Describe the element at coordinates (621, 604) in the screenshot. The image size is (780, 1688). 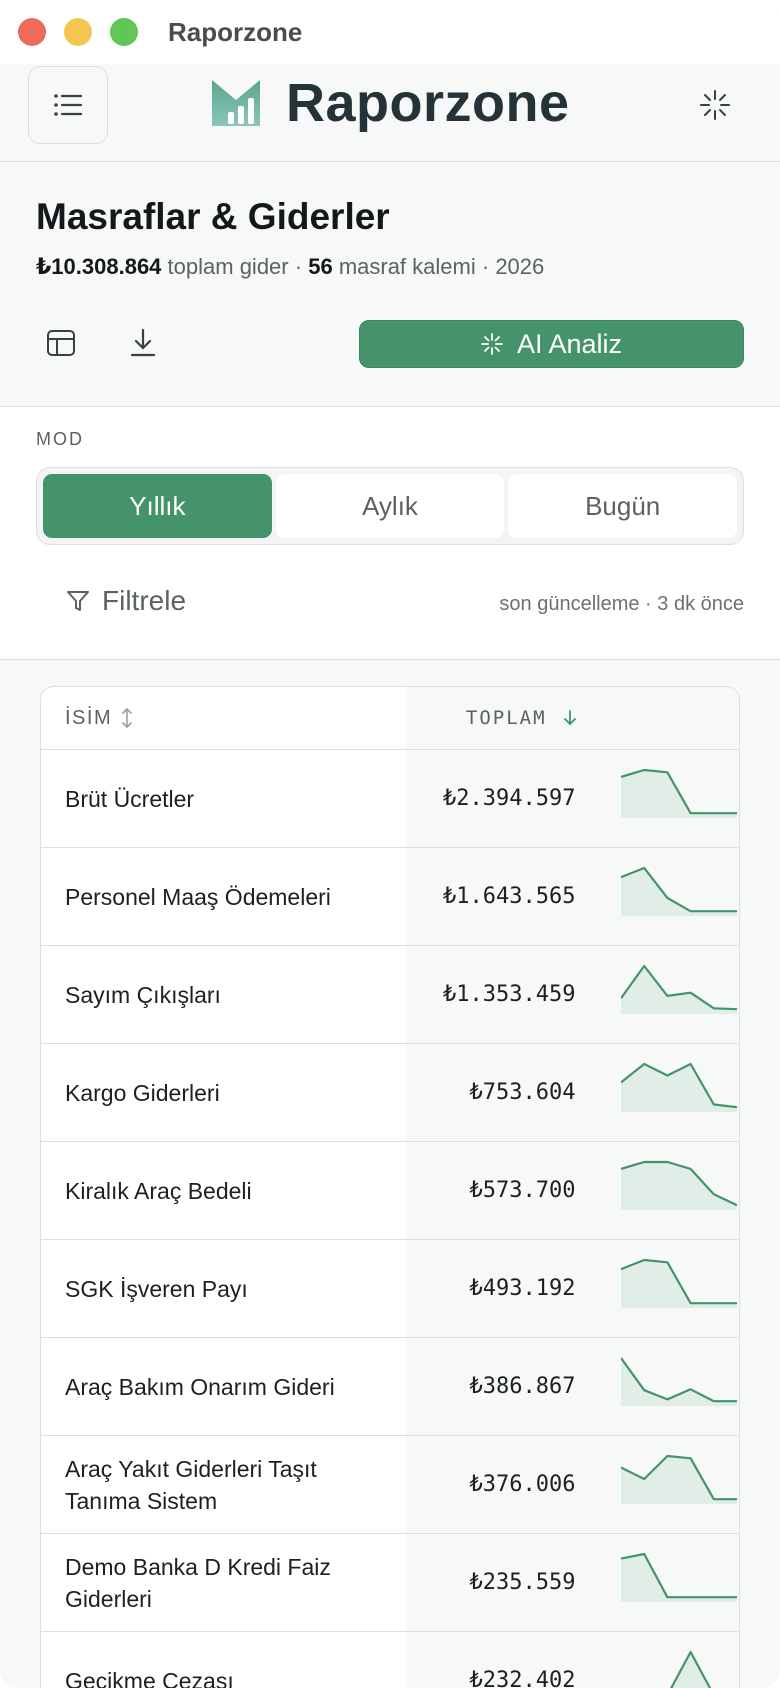
I see `last-updated: son güncelleme · 3 dk önce` at that location.